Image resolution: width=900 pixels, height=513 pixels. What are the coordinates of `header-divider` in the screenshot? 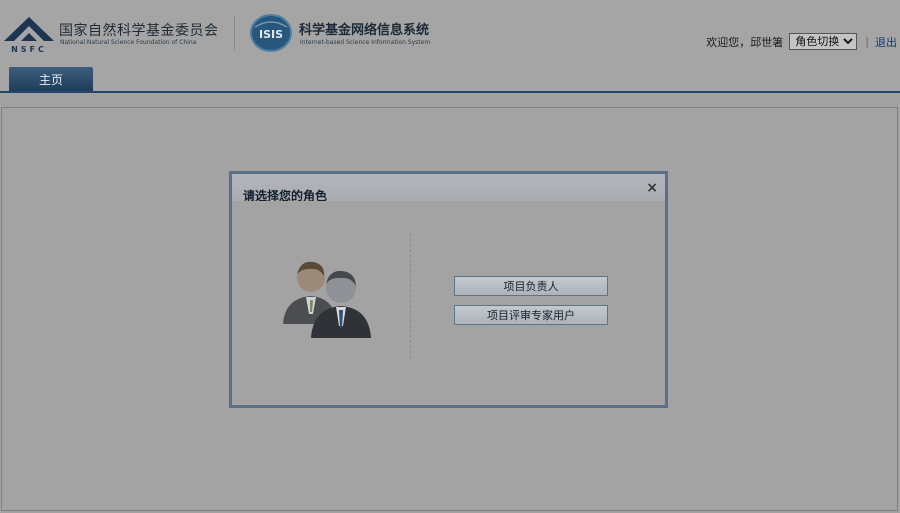 It's located at (234, 33).